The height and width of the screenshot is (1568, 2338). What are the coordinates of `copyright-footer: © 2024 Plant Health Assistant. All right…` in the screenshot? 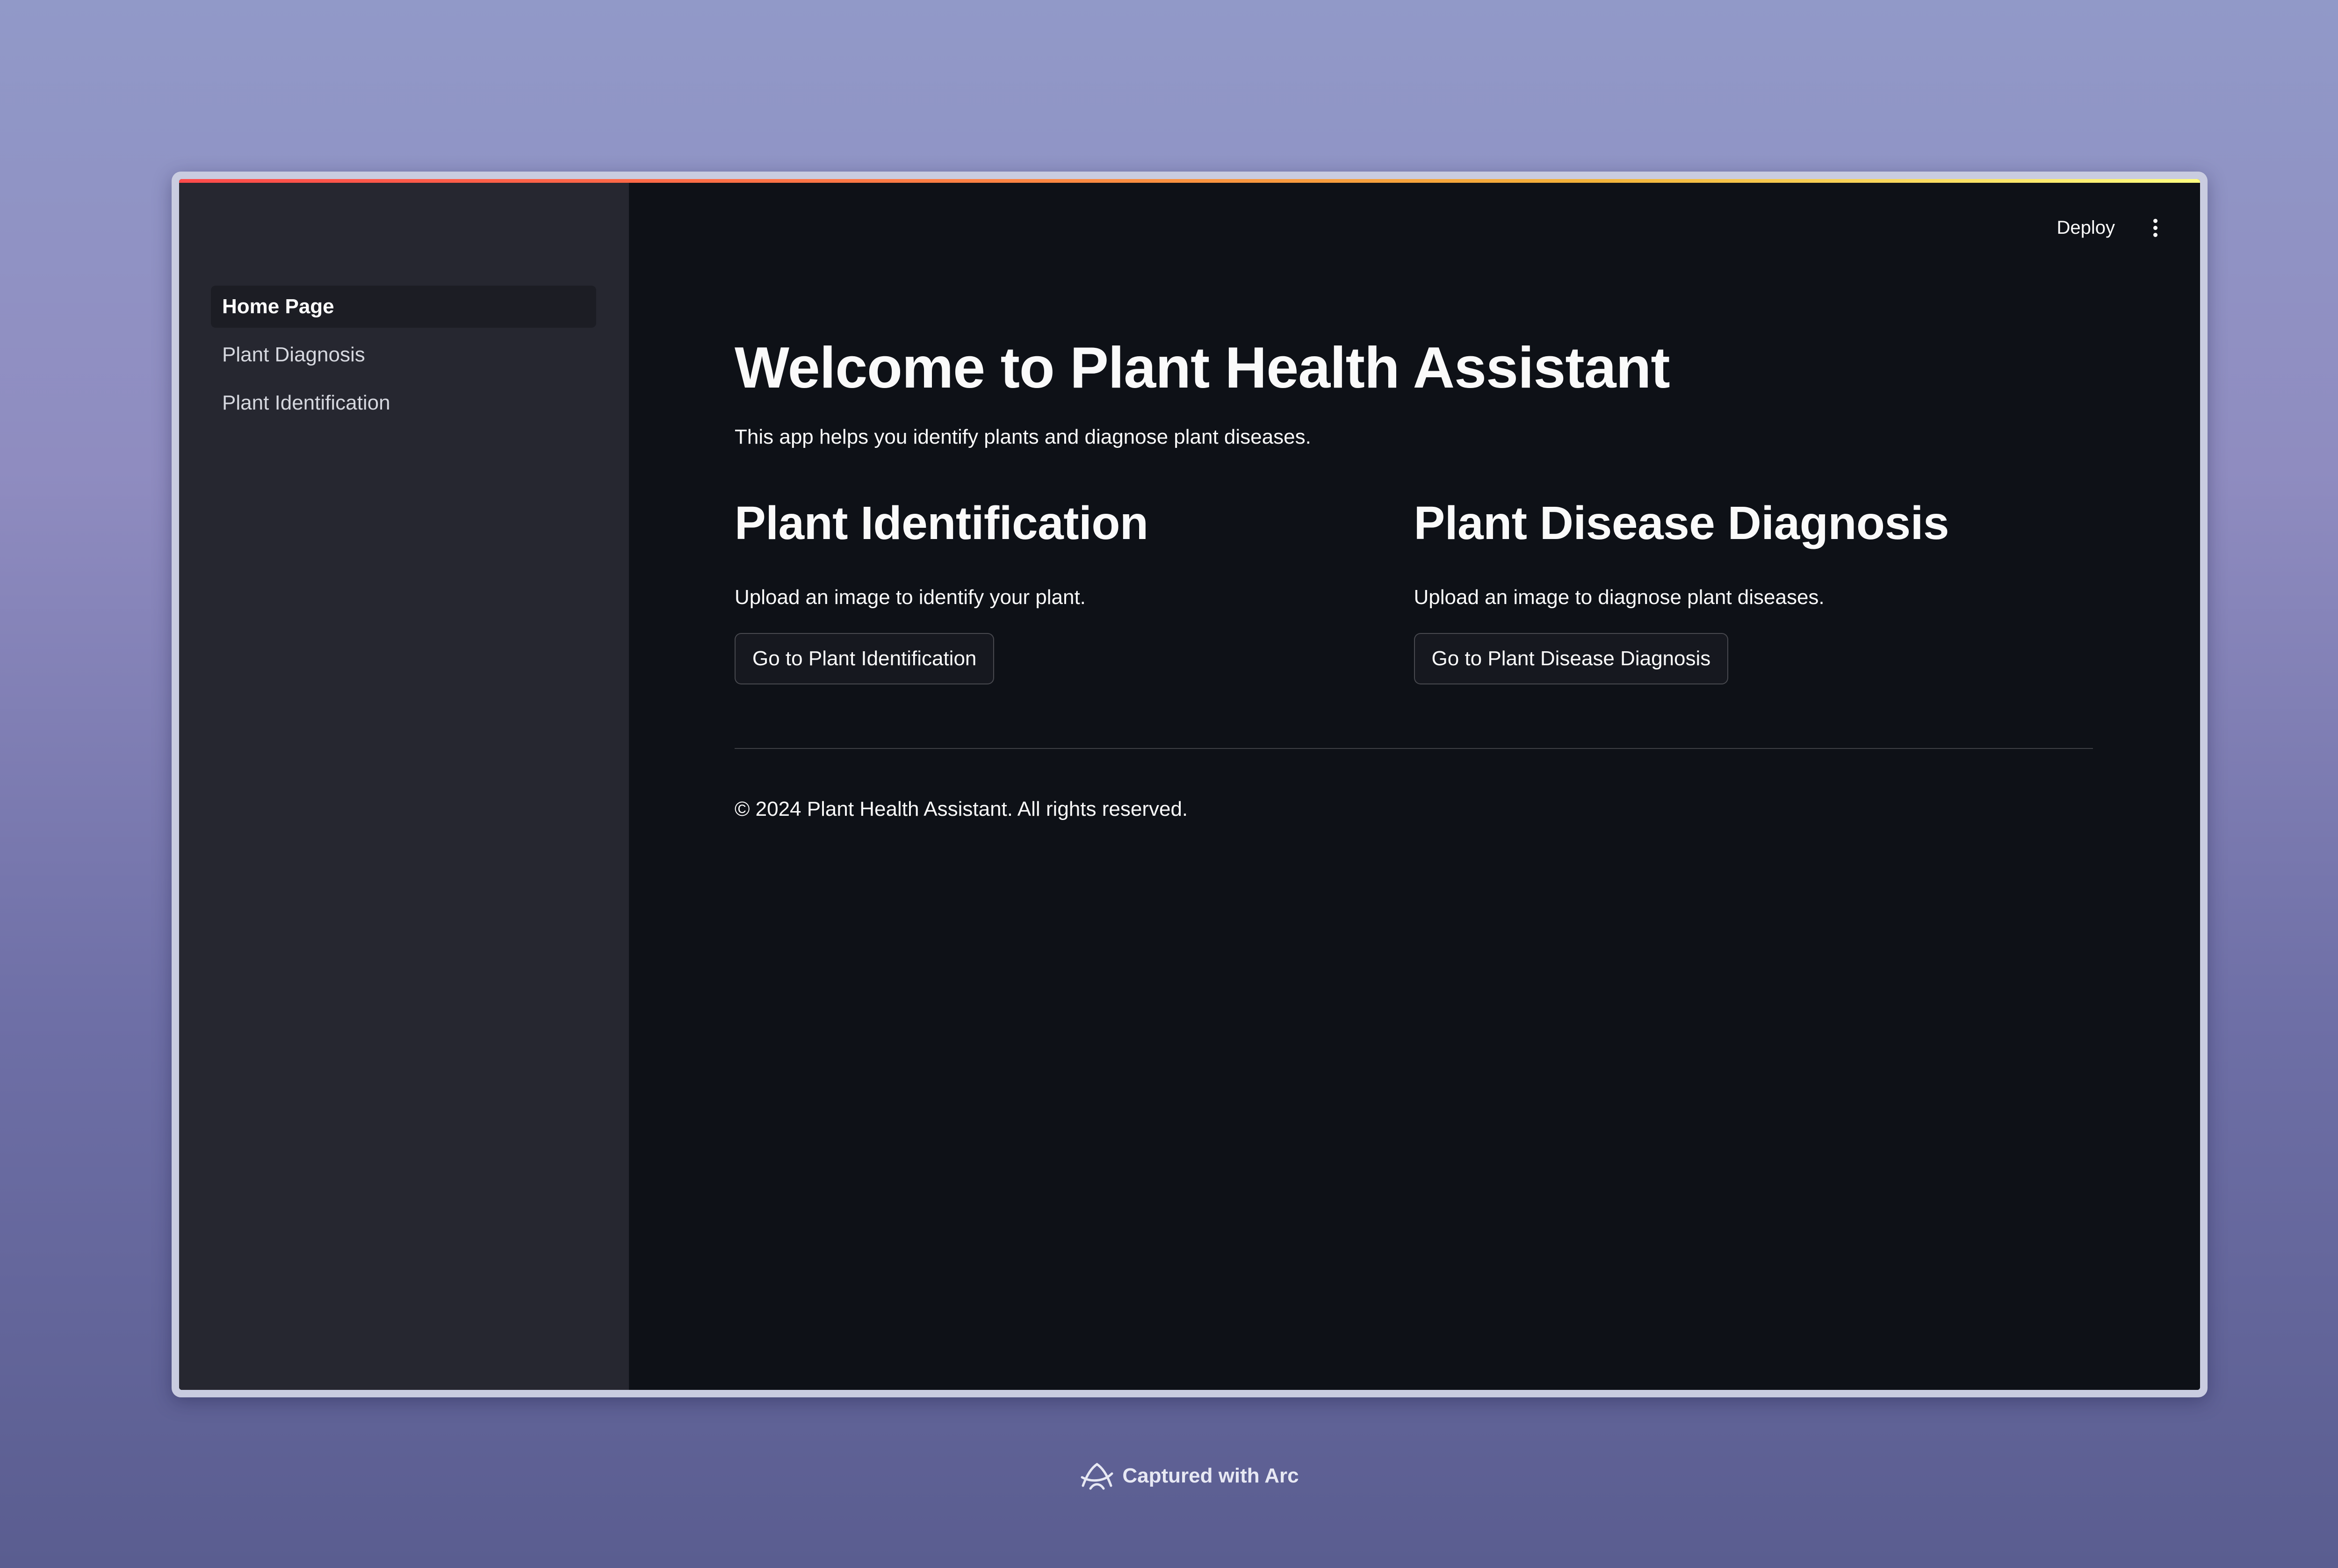 It's located at (962, 809).